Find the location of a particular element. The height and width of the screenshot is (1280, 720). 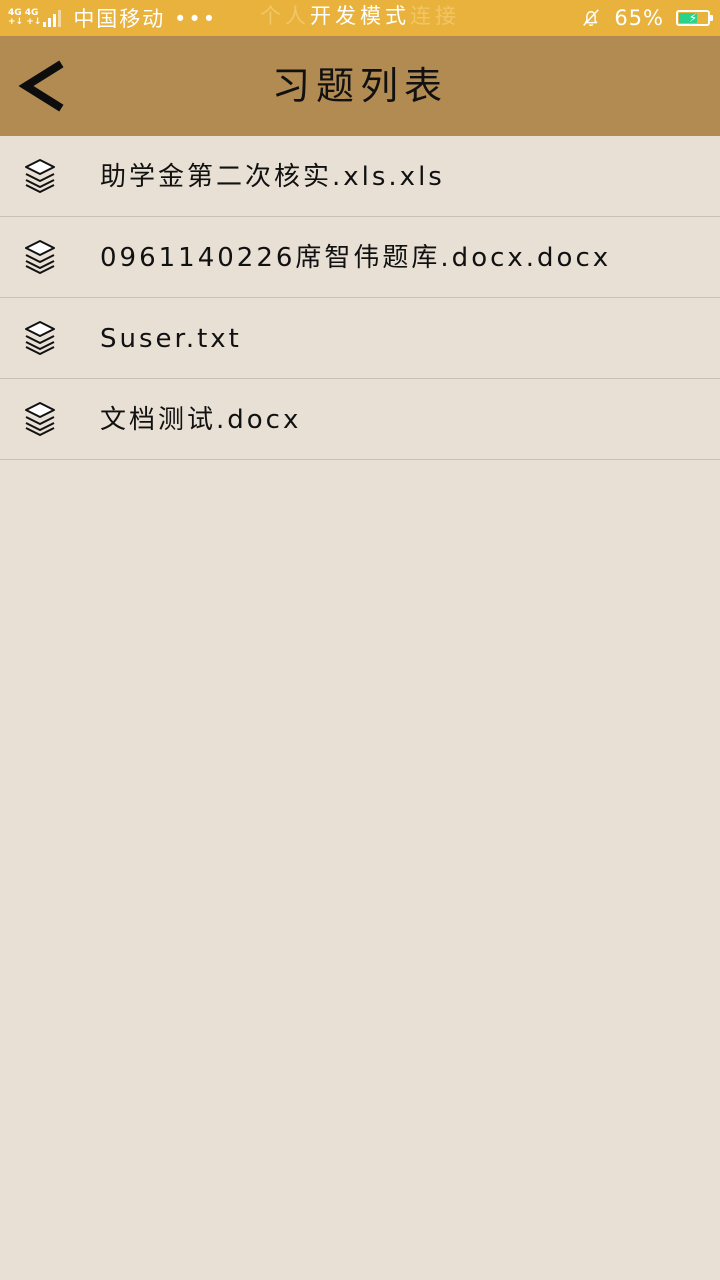

list-item: 助学金第二次核实.xls.xls is located at coordinates (360, 176).